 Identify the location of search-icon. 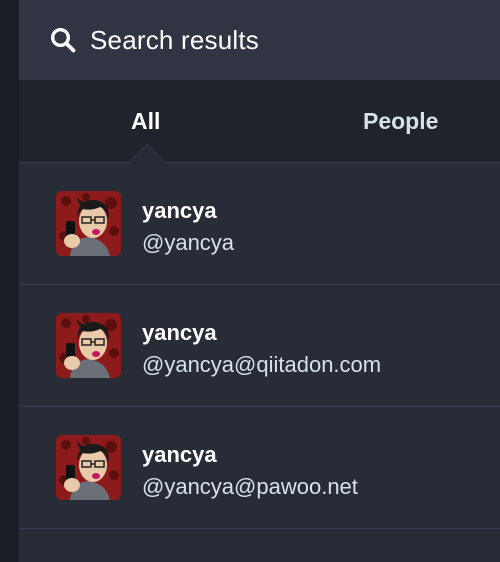
(63, 40).